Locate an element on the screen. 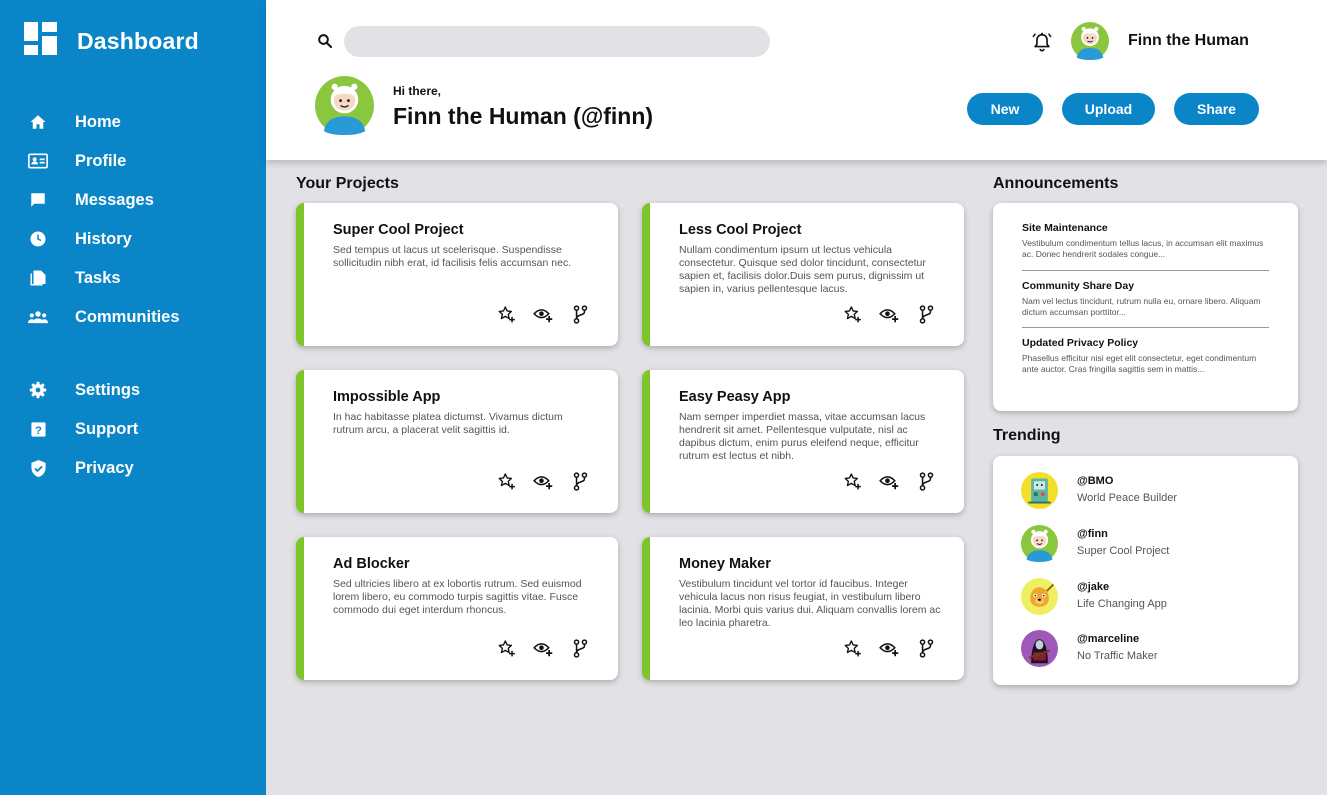  sidebar-item-communities: Communities is located at coordinates (104, 317).